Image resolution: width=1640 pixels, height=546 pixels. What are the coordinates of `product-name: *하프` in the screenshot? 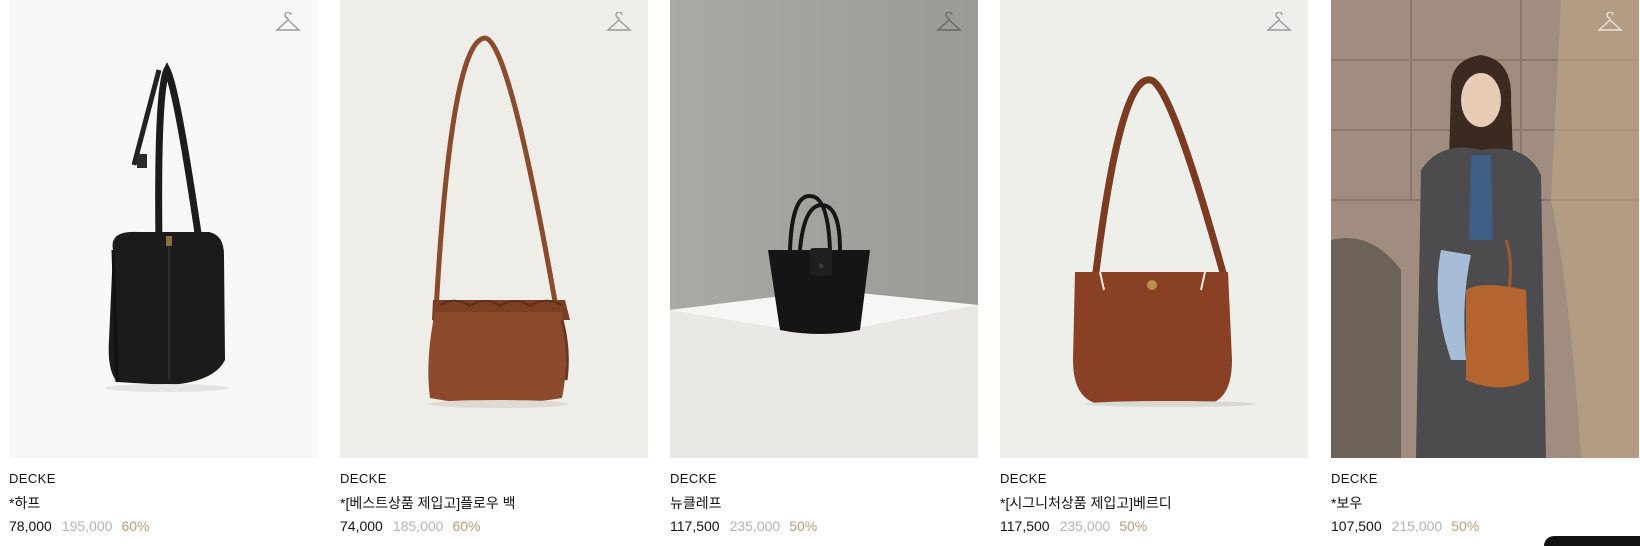 It's located at (163, 503).